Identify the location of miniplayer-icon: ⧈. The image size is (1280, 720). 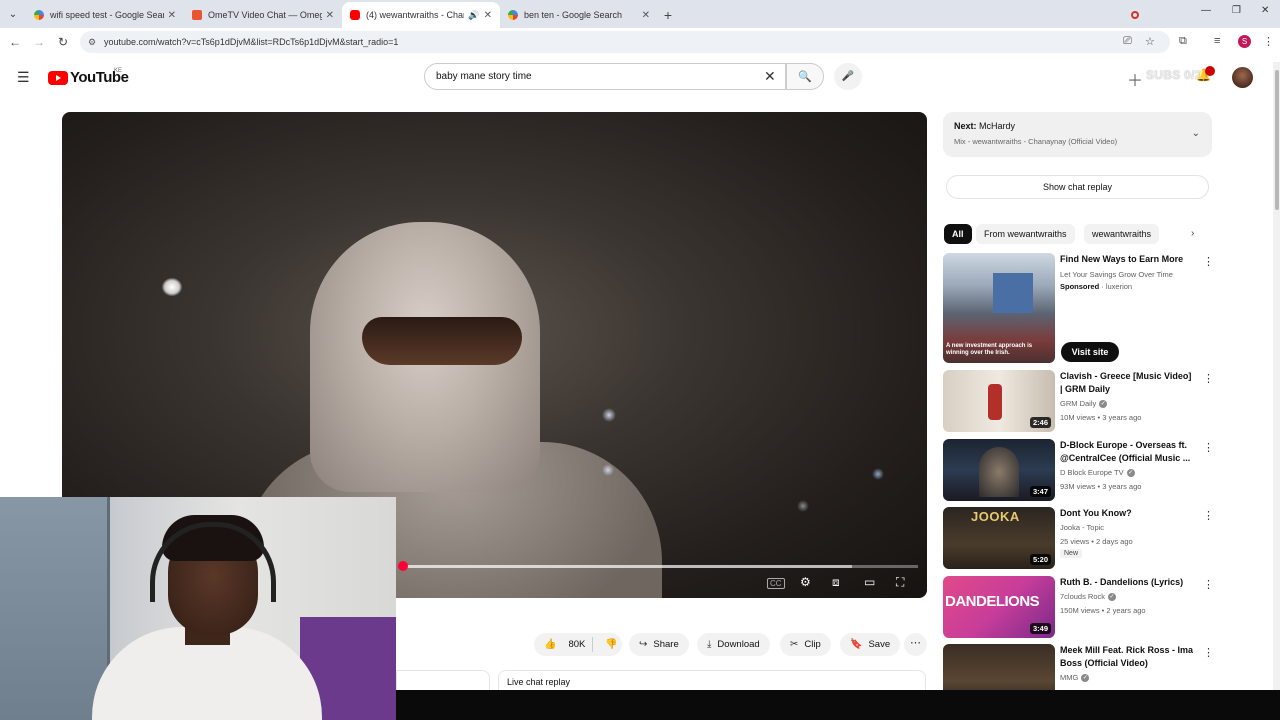
(836, 582).